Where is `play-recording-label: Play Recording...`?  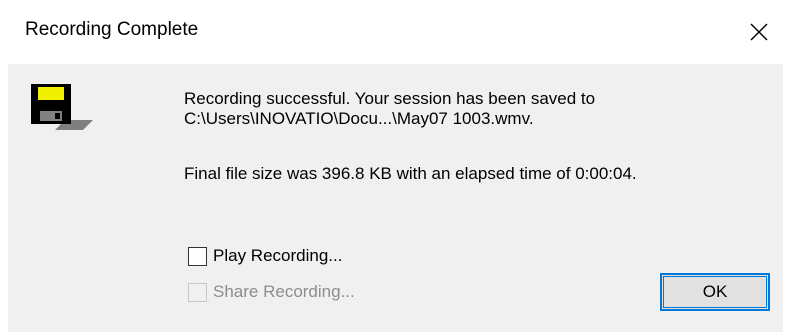 play-recording-label: Play Recording... is located at coordinates (278, 255).